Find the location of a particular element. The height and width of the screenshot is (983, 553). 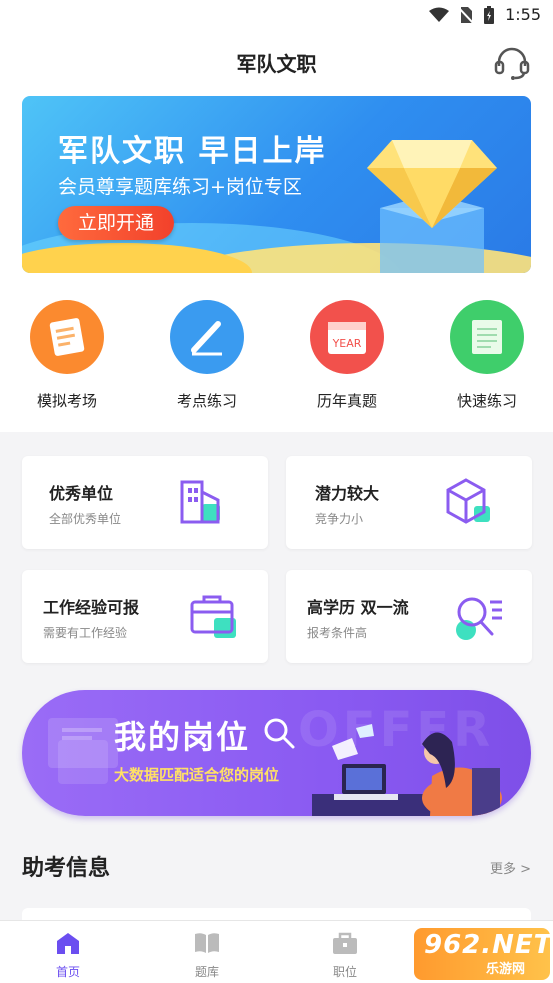

tab-positions: 职位 is located at coordinates (345, 955).